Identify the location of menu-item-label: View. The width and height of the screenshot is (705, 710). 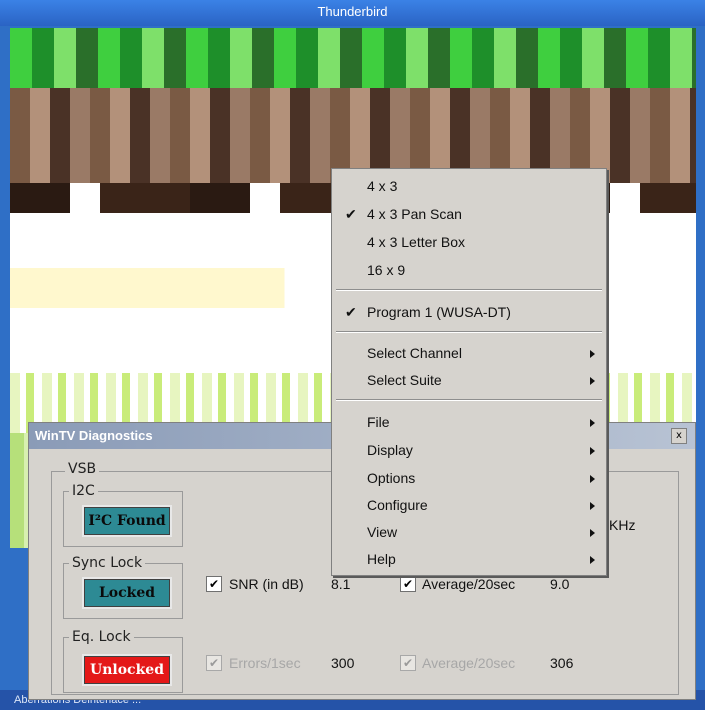
(382, 532).